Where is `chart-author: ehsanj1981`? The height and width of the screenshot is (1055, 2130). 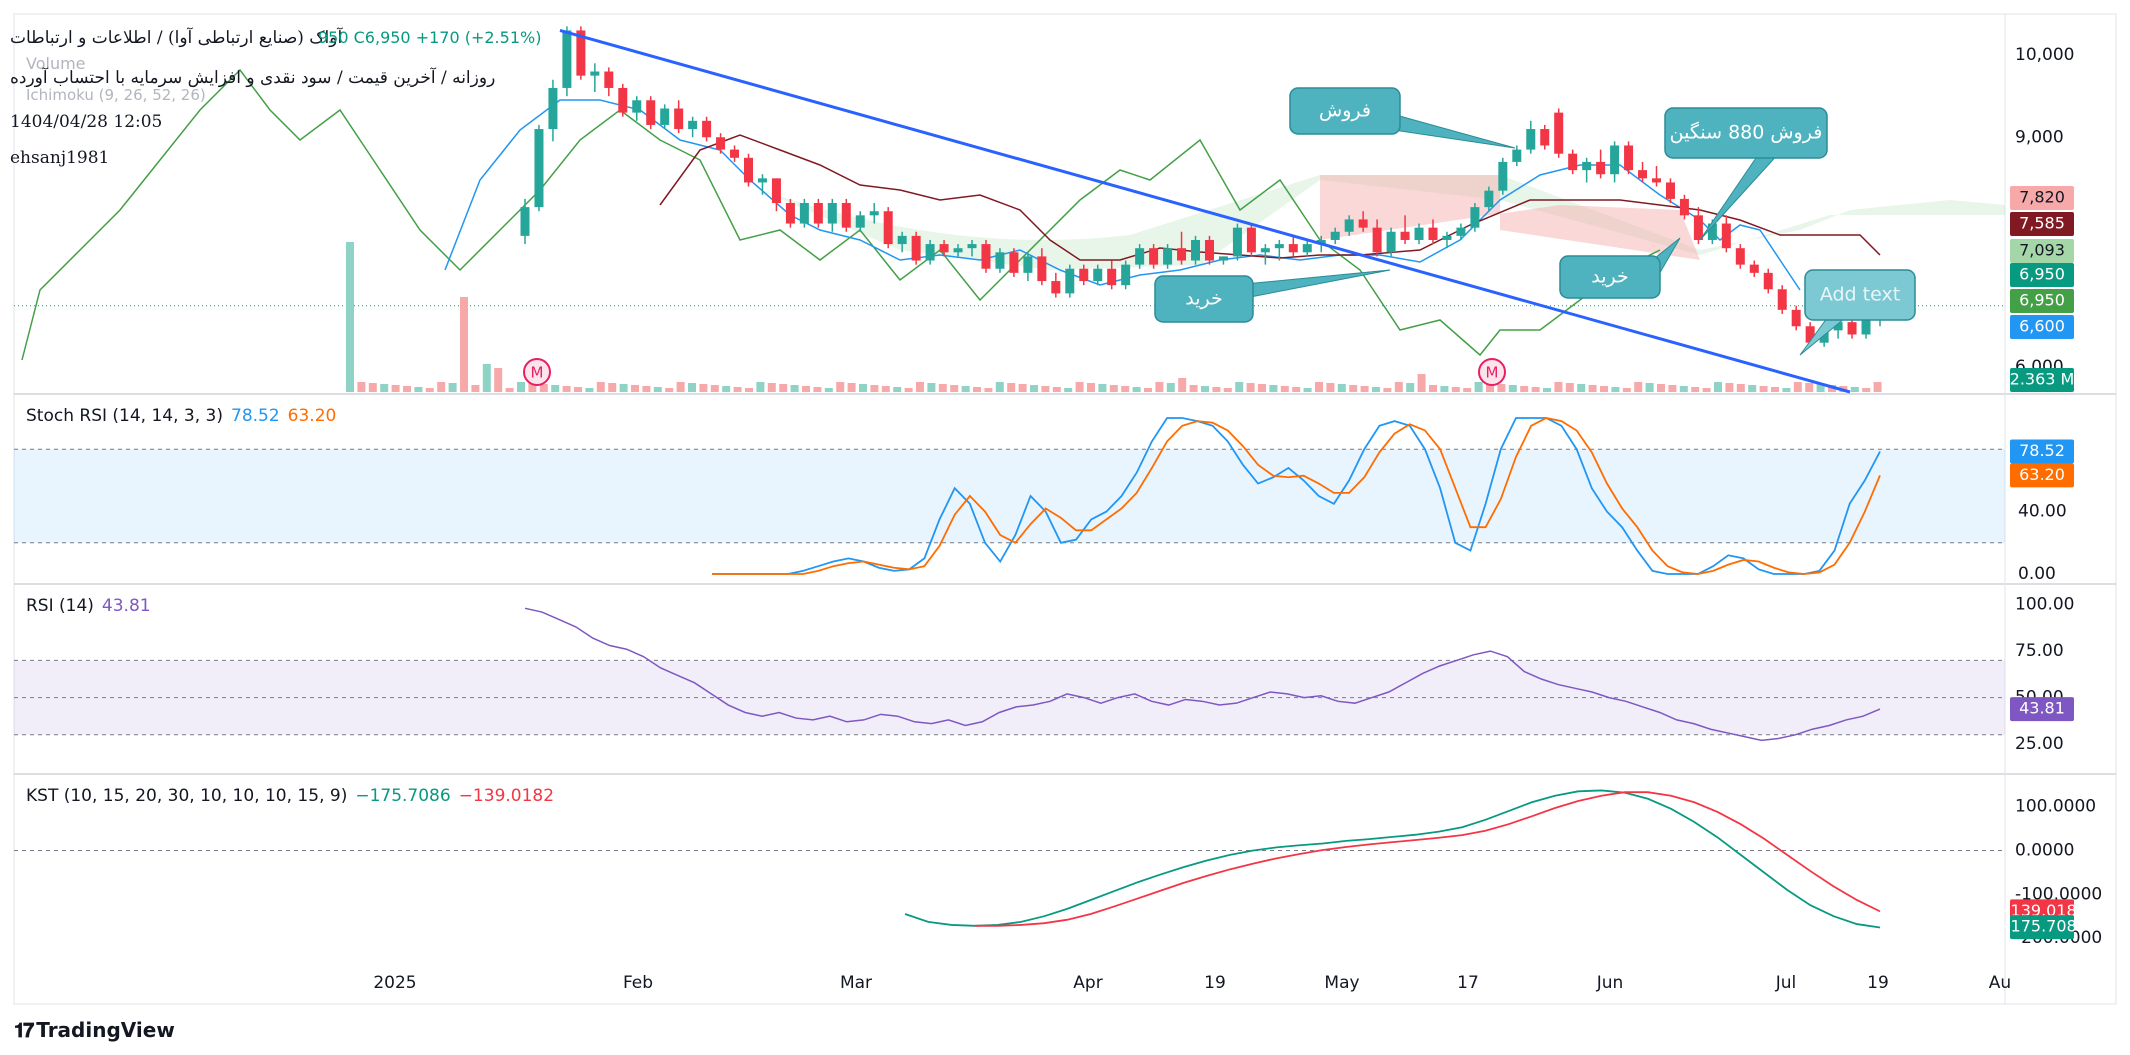 chart-author: ehsanj1981 is located at coordinates (60, 158).